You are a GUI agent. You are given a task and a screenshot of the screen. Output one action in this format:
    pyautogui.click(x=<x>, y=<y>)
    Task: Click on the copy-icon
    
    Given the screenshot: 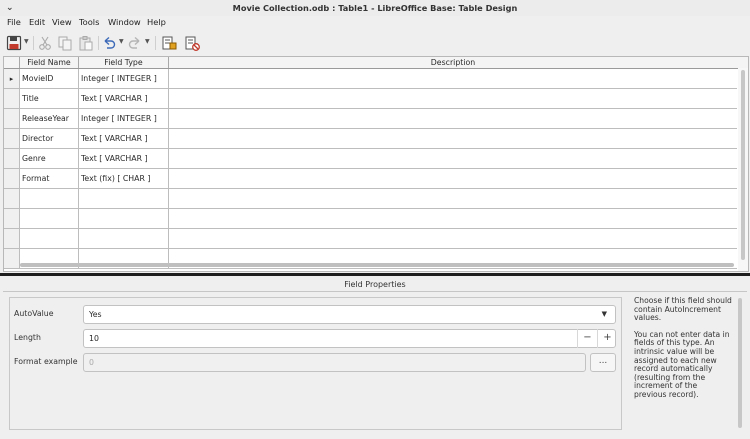 What is the action you would take?
    pyautogui.click(x=65, y=43)
    